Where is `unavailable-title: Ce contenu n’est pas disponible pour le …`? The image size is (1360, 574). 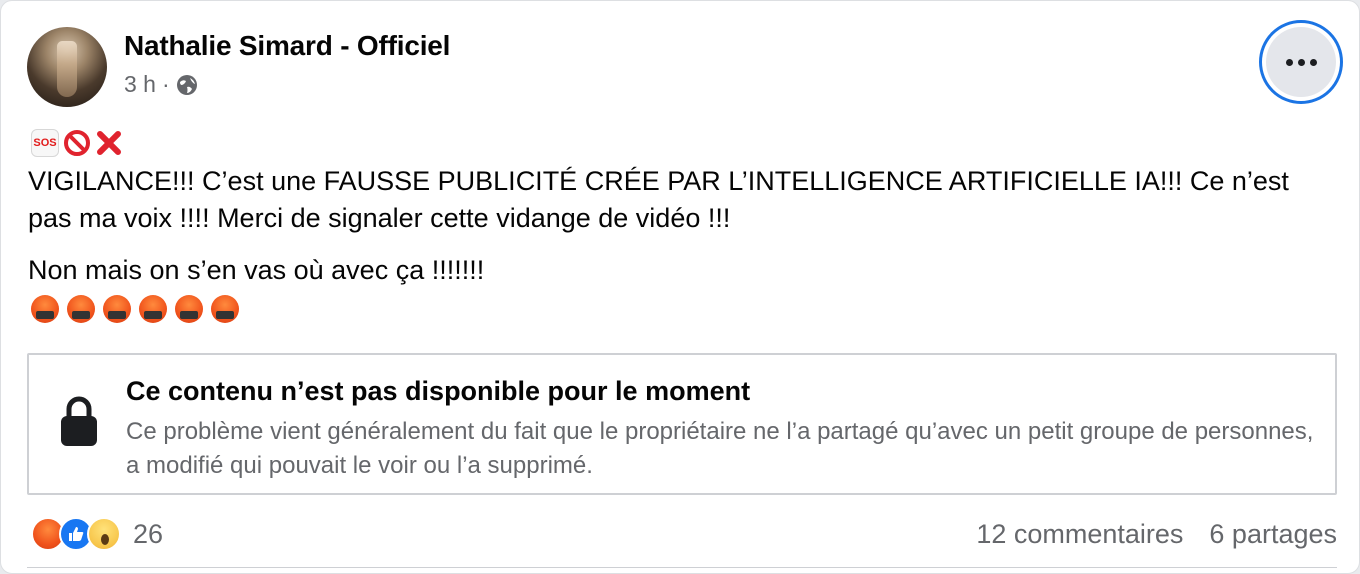
unavailable-title: Ce contenu n’est pas disponible pour le … is located at coordinates (438, 391).